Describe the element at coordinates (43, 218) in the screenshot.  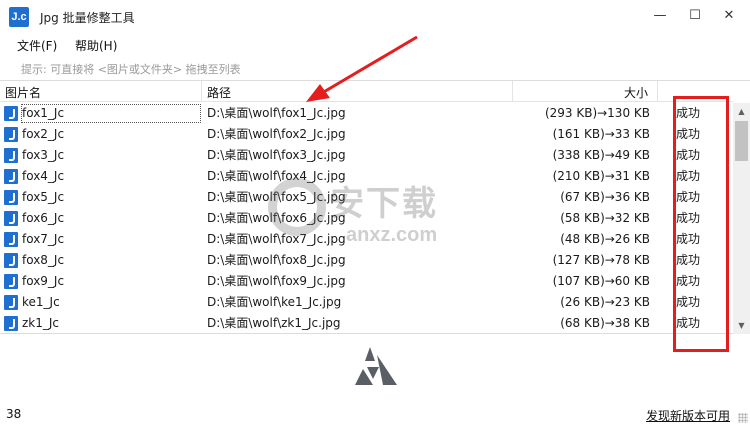
I see `cell-name: fox6_Jc` at that location.